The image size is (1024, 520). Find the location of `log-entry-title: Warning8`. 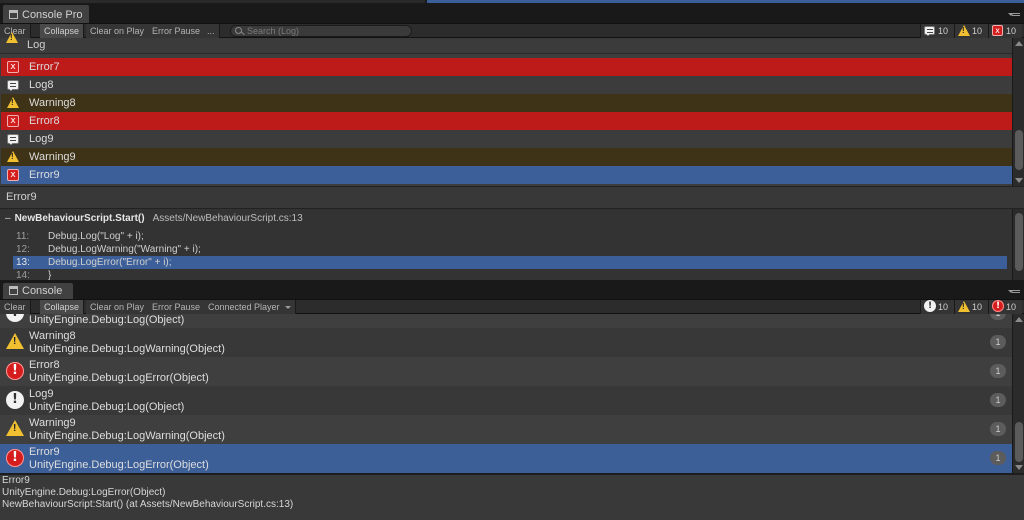

log-entry-title: Warning8 is located at coordinates (52, 336).